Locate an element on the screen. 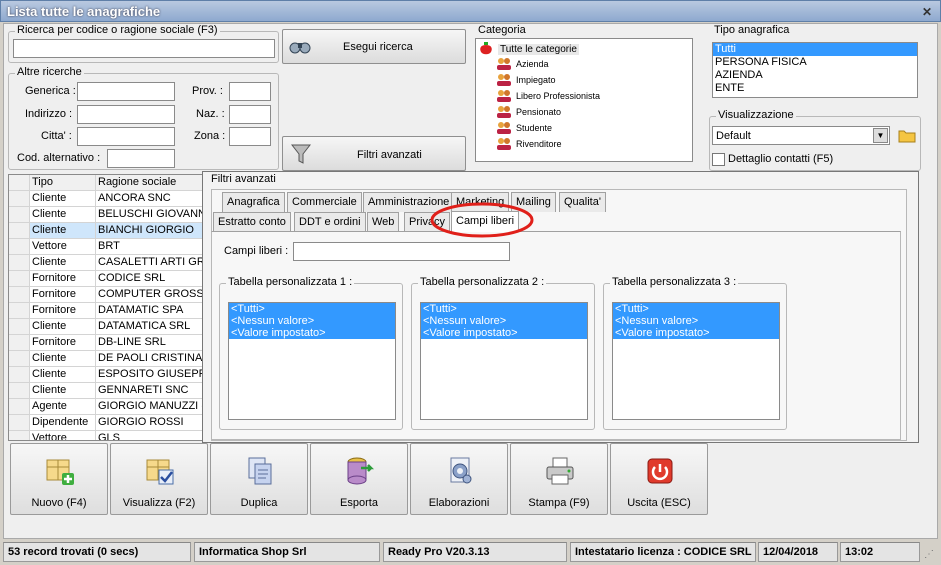 Image resolution: width=941 pixels, height=565 pixels. table-row: Vettore GLS is located at coordinates (108, 435).